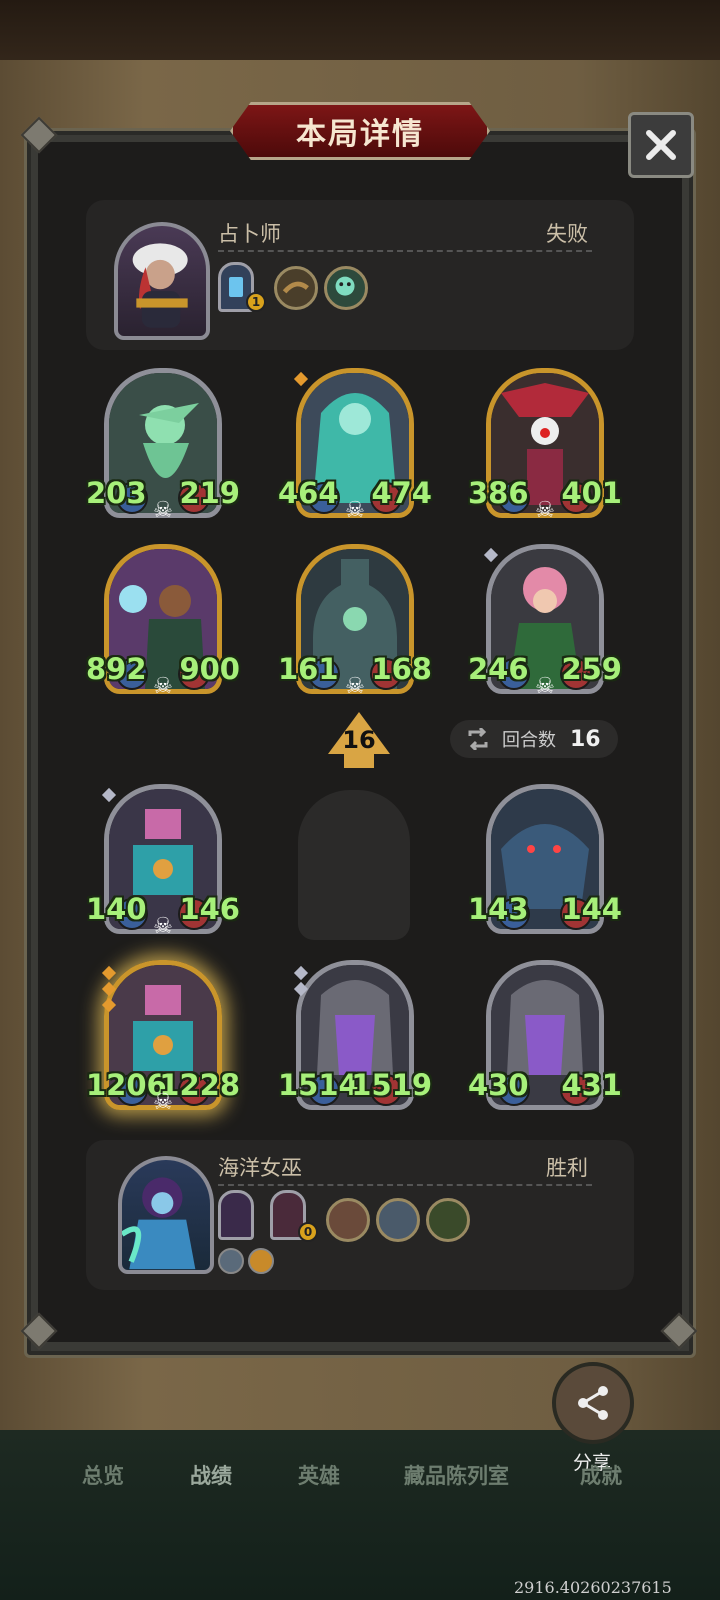  I want to click on card-health: 146, so click(209, 909).